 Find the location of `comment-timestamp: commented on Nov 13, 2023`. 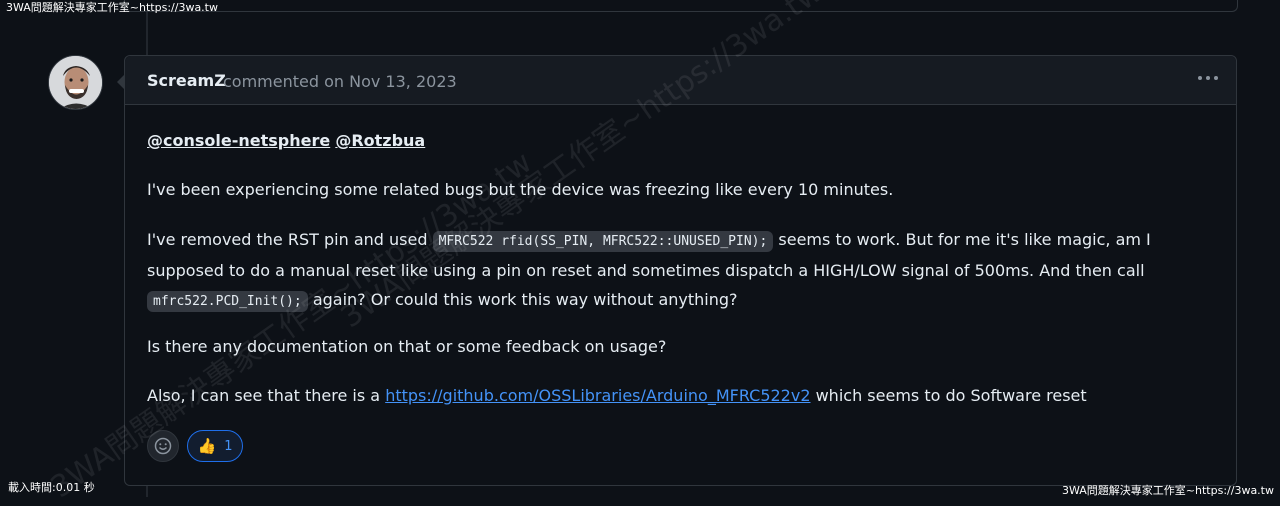

comment-timestamp: commented on Nov 13, 2023 is located at coordinates (340, 81).